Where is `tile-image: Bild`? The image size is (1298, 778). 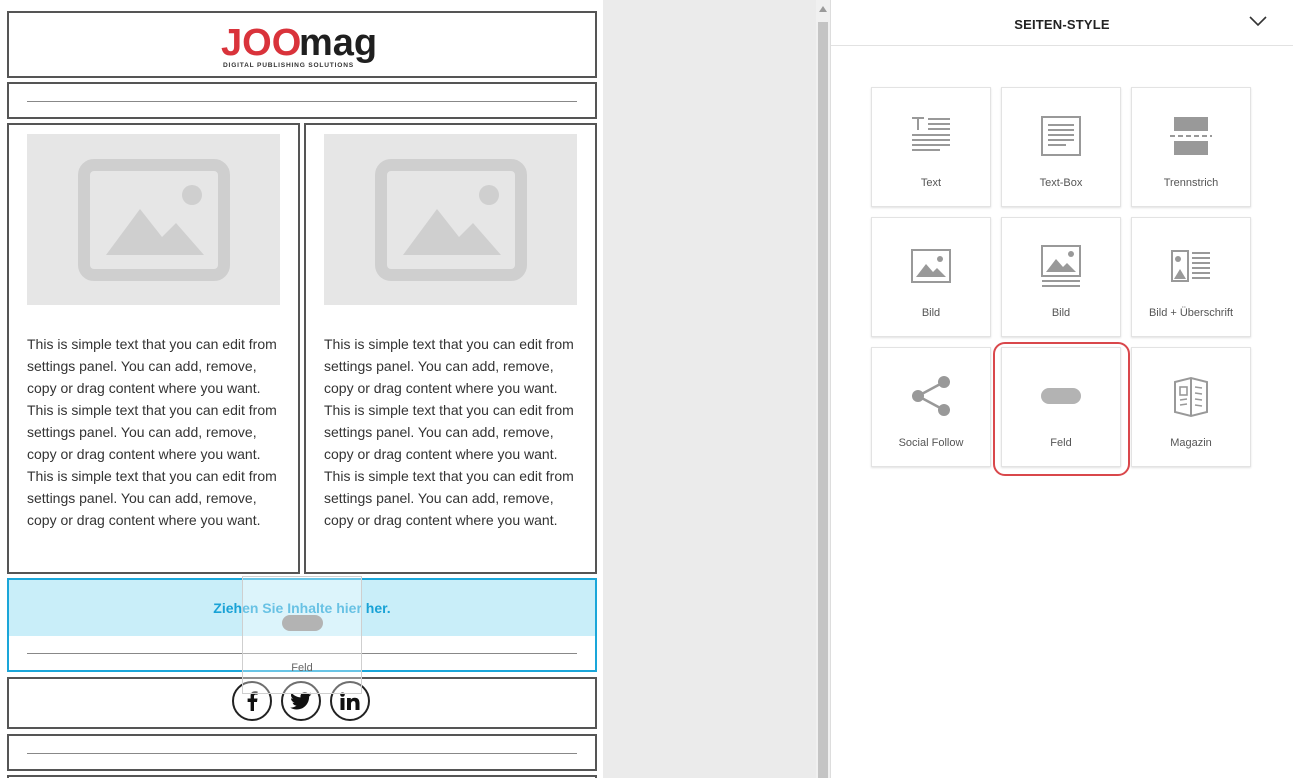
tile-image: Bild is located at coordinates (931, 277).